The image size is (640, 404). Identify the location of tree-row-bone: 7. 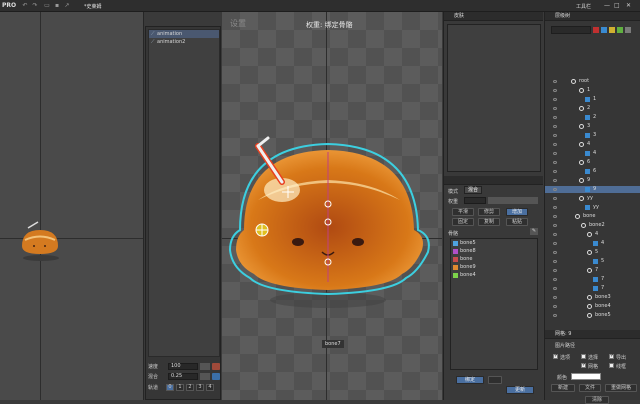
(592, 270).